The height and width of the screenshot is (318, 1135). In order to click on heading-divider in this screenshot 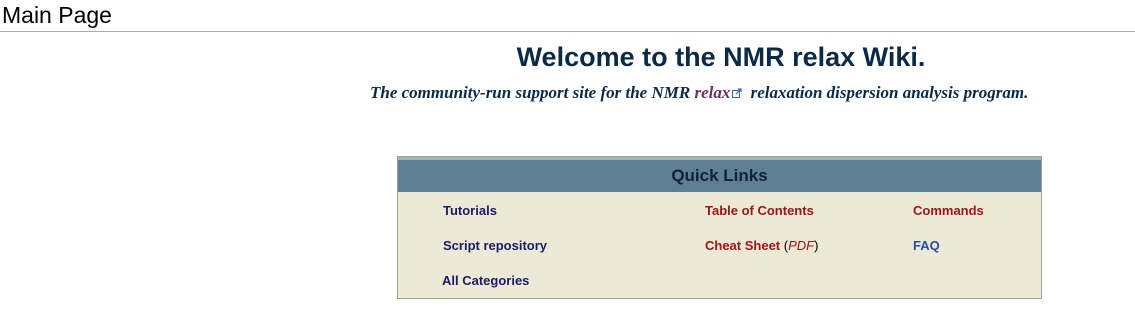, I will do `click(567, 31)`.